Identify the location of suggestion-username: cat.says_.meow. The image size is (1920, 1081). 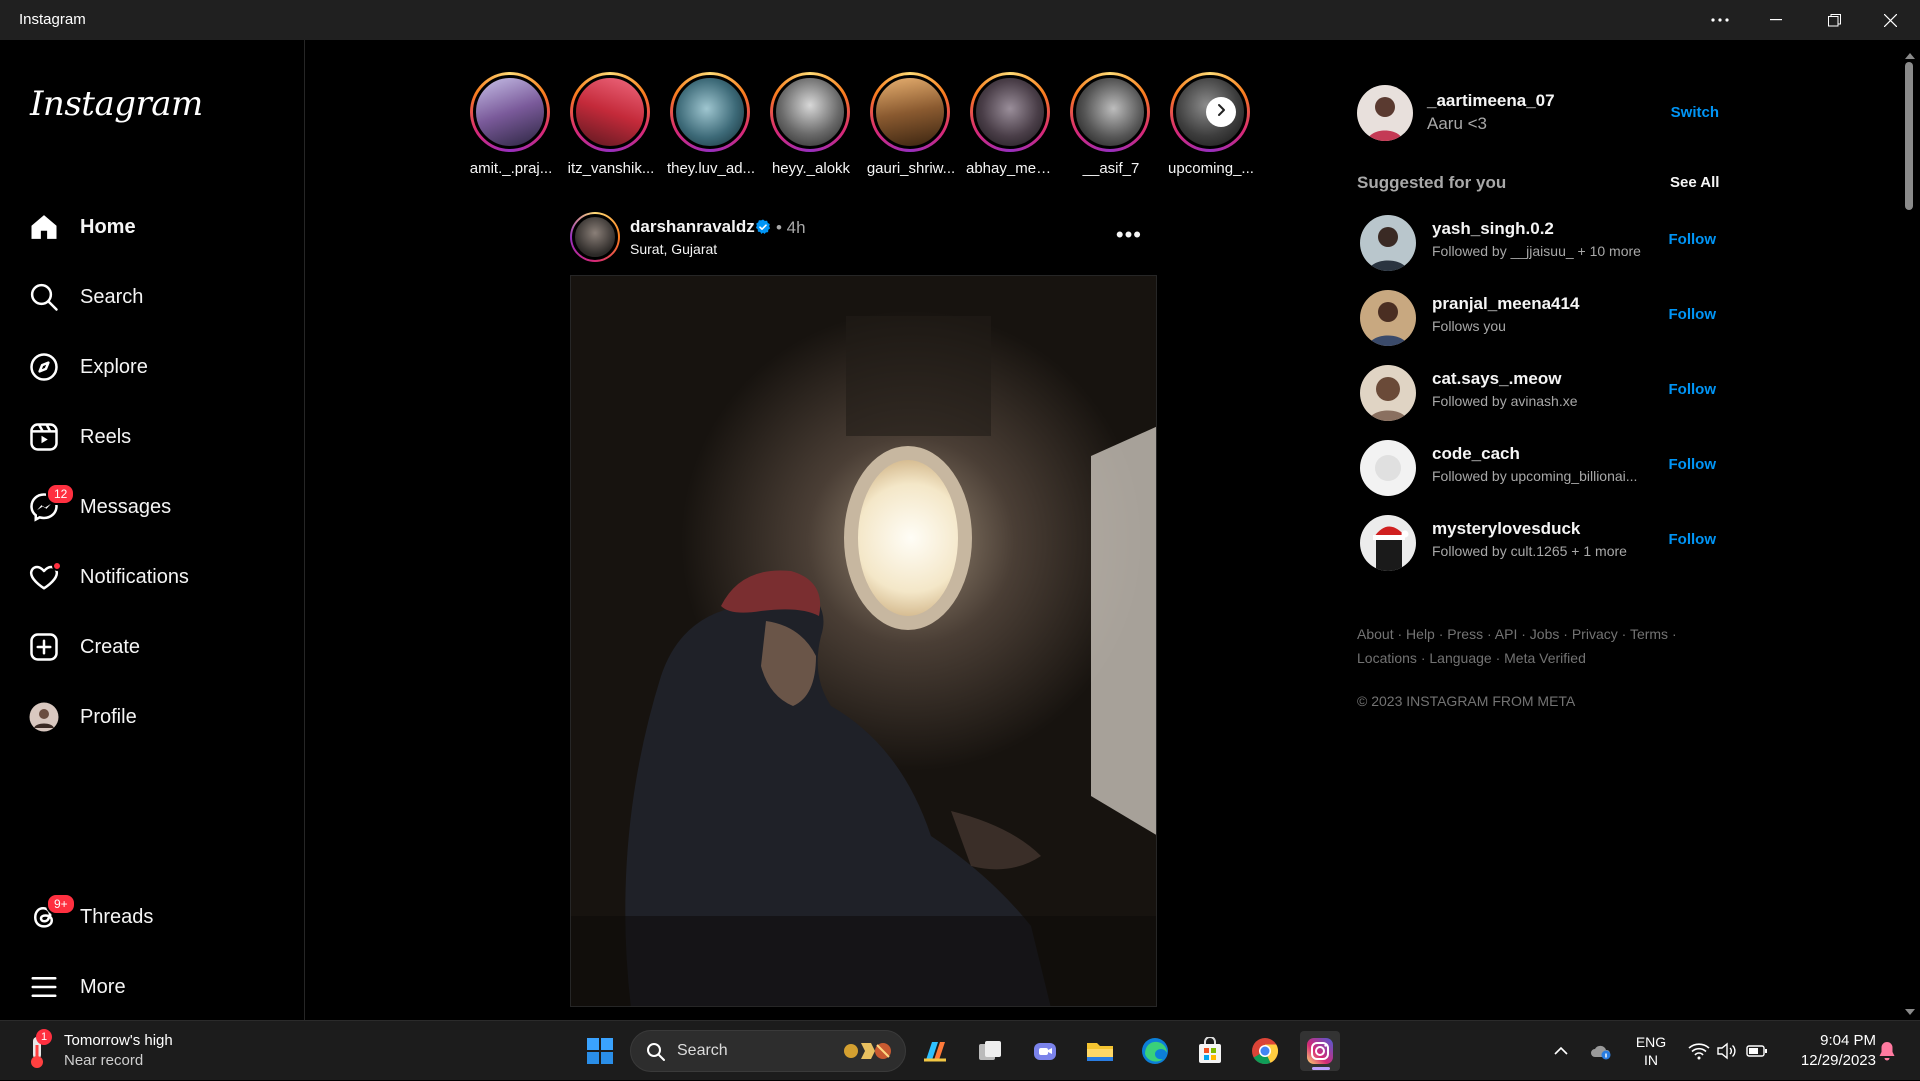
(1496, 379).